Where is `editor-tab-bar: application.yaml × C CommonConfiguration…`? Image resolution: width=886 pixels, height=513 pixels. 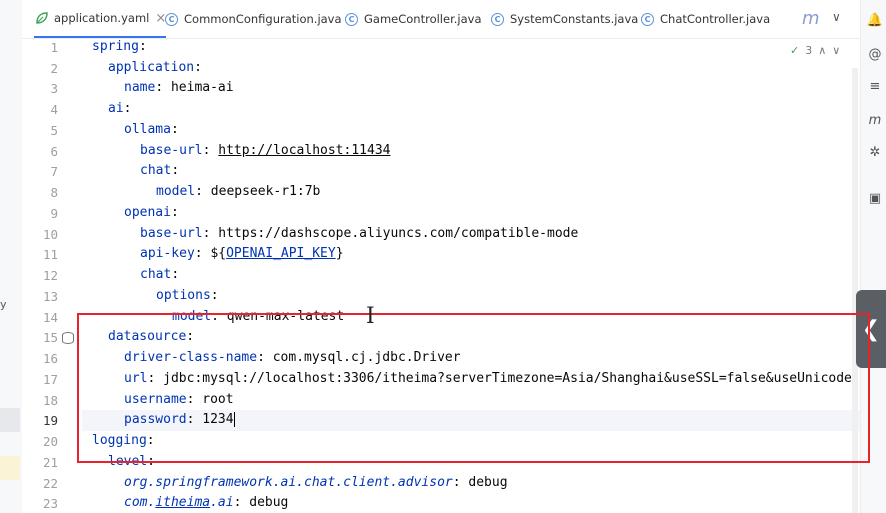 editor-tab-bar: application.yaml × C CommonConfiguration… is located at coordinates (451, 19).